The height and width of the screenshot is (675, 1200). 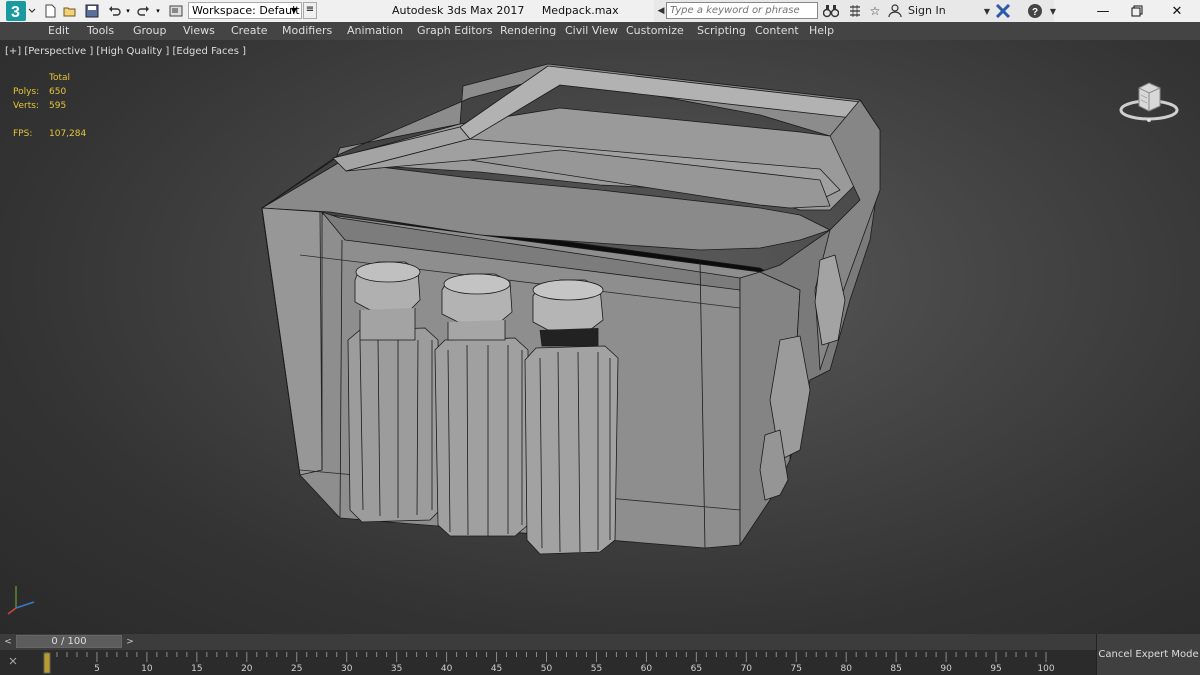 I want to click on menu-scripting: Scripting, so click(x=721, y=30).